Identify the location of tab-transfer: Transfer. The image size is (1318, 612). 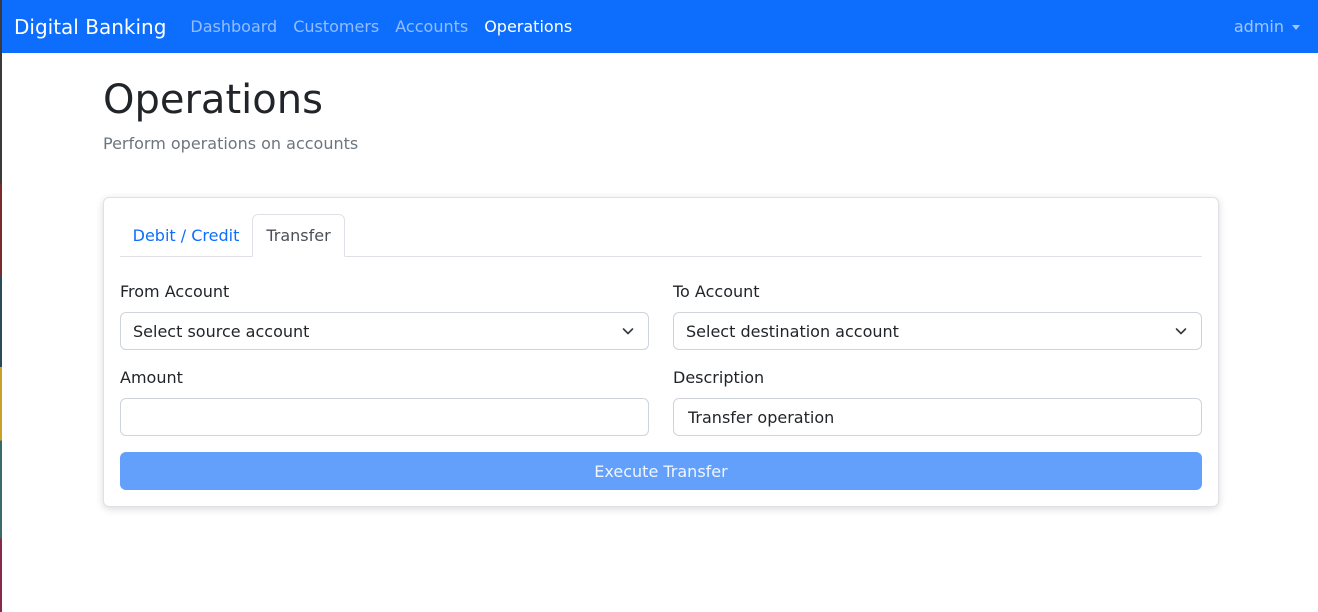
(298, 235).